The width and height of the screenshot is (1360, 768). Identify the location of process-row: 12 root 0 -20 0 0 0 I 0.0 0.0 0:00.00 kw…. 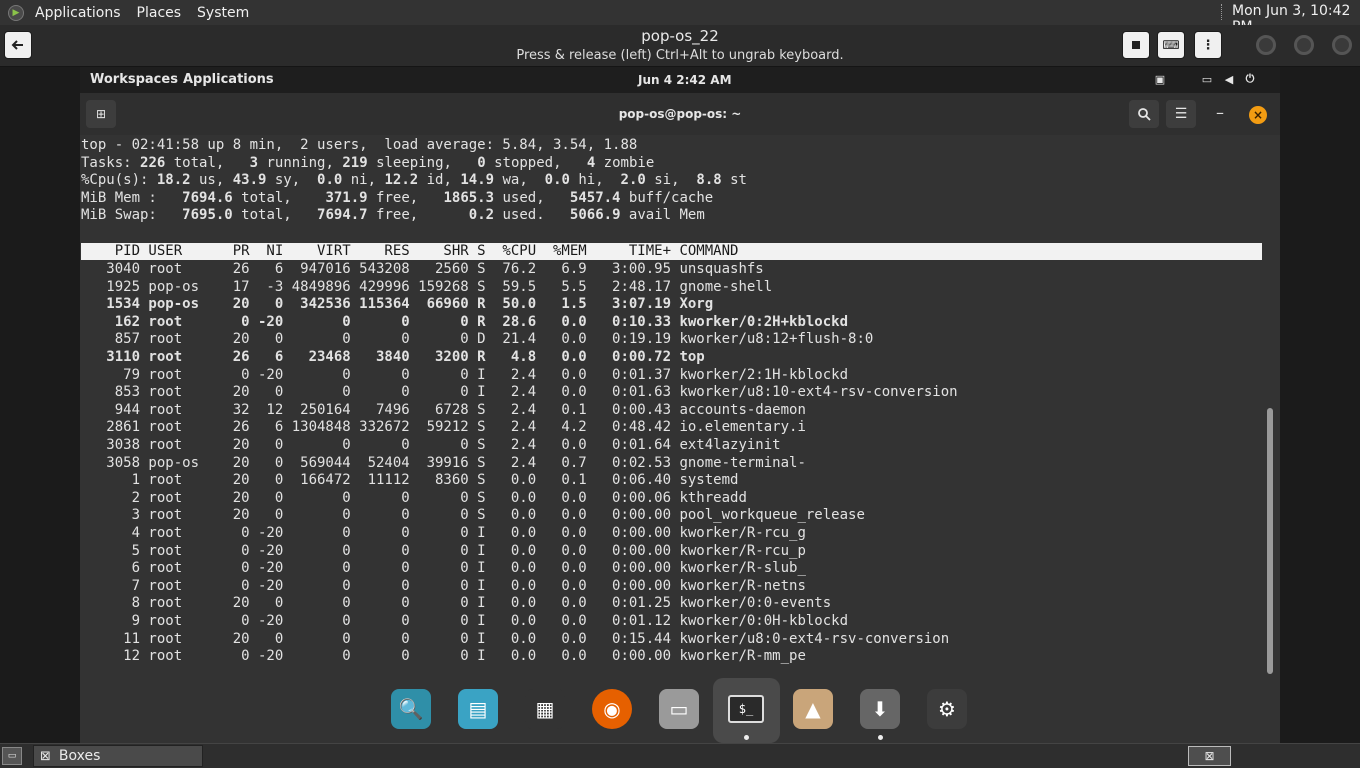
(443, 656).